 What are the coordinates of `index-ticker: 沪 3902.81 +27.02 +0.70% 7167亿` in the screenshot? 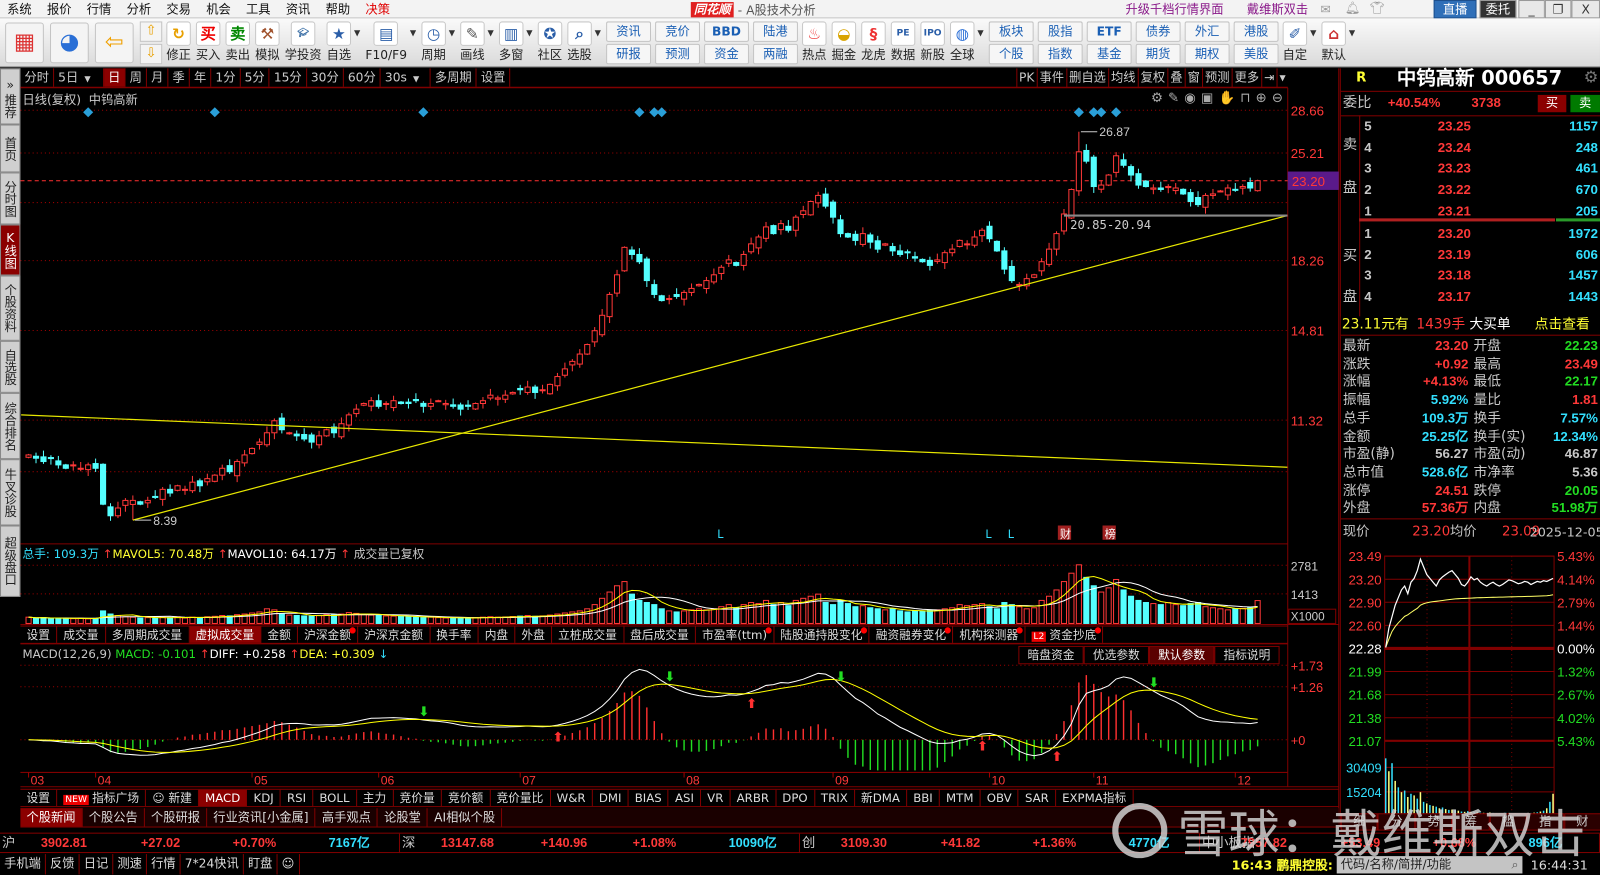 It's located at (200, 843).